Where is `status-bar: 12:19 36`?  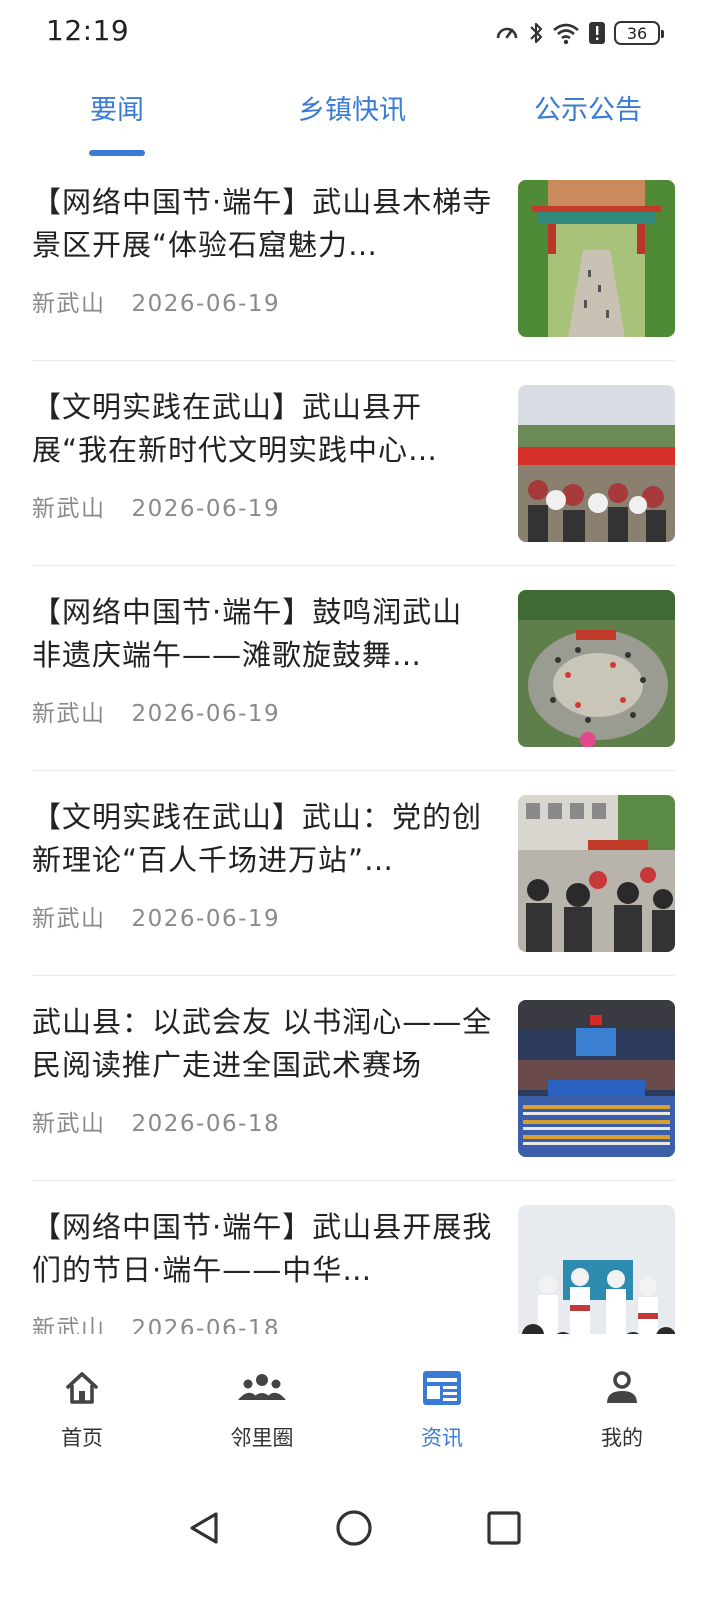
status-bar: 12:19 36 is located at coordinates (360, 32).